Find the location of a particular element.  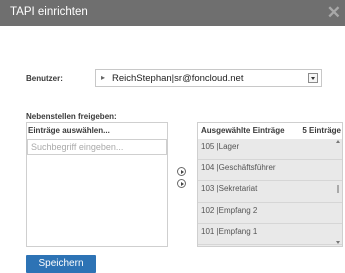

user-label: Benutzer: is located at coordinates (44, 78).